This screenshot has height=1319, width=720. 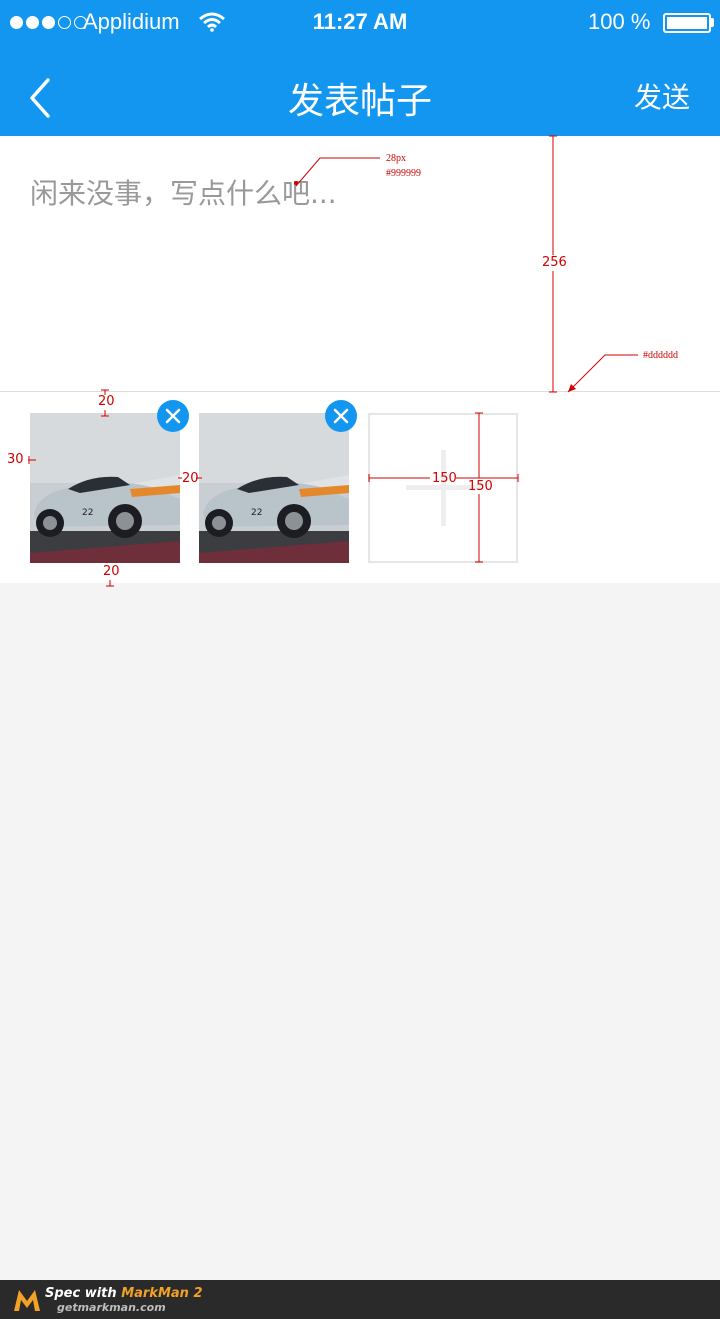 I want to click on annotation-top-gap: 20, so click(x=106, y=401).